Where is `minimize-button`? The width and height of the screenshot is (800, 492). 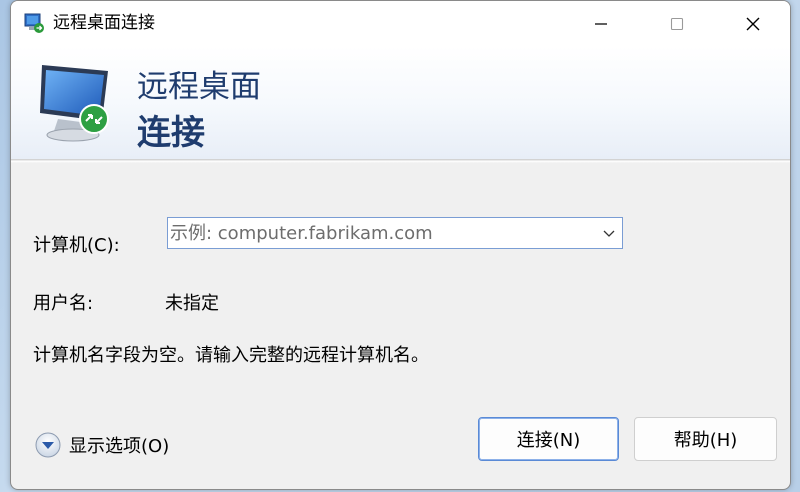
minimize-button is located at coordinates (601, 23).